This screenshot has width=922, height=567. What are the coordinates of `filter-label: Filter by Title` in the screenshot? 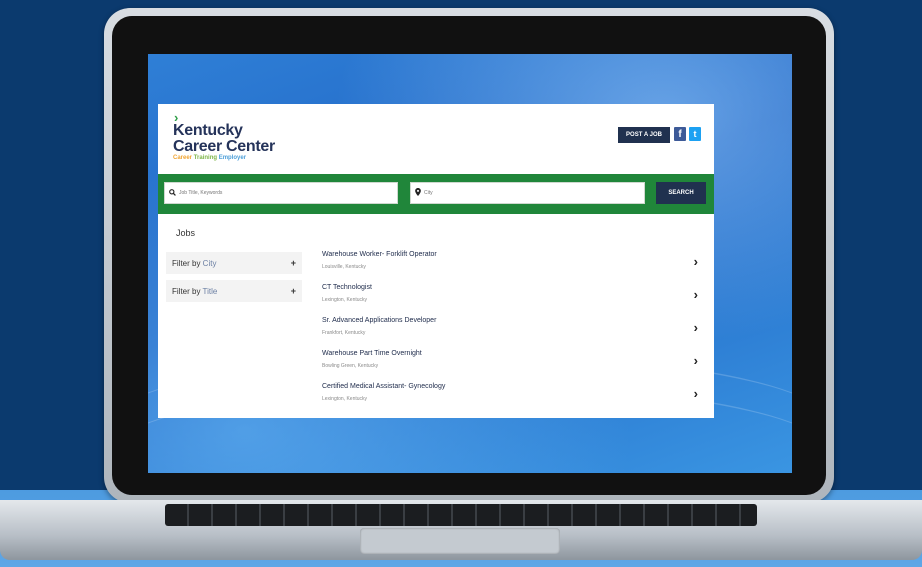 It's located at (194, 291).